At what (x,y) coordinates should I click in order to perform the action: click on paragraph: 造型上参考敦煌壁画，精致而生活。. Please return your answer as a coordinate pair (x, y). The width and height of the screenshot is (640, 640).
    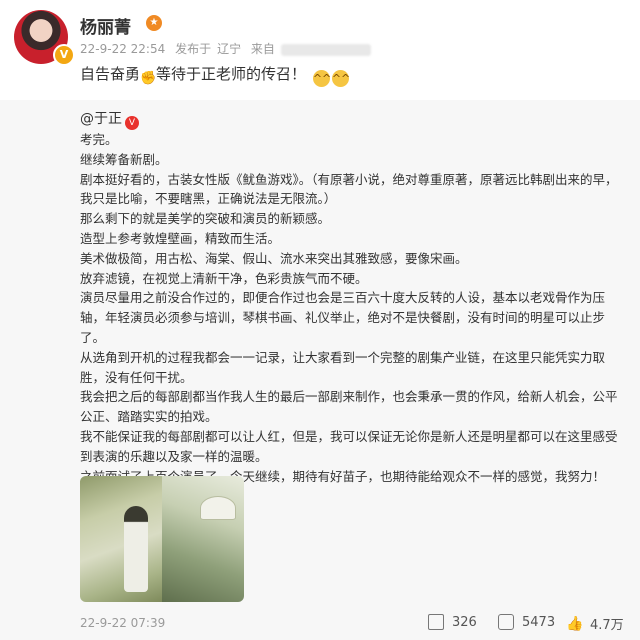
    Looking at the image, I should click on (180, 238).